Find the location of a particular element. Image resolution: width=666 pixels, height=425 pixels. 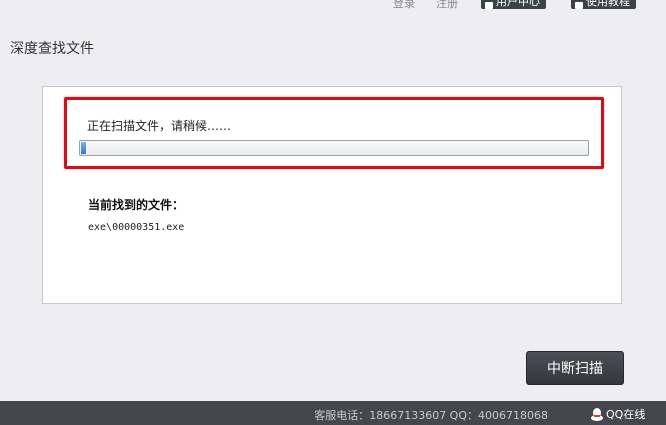

register-link: 注册 is located at coordinates (447, 5).